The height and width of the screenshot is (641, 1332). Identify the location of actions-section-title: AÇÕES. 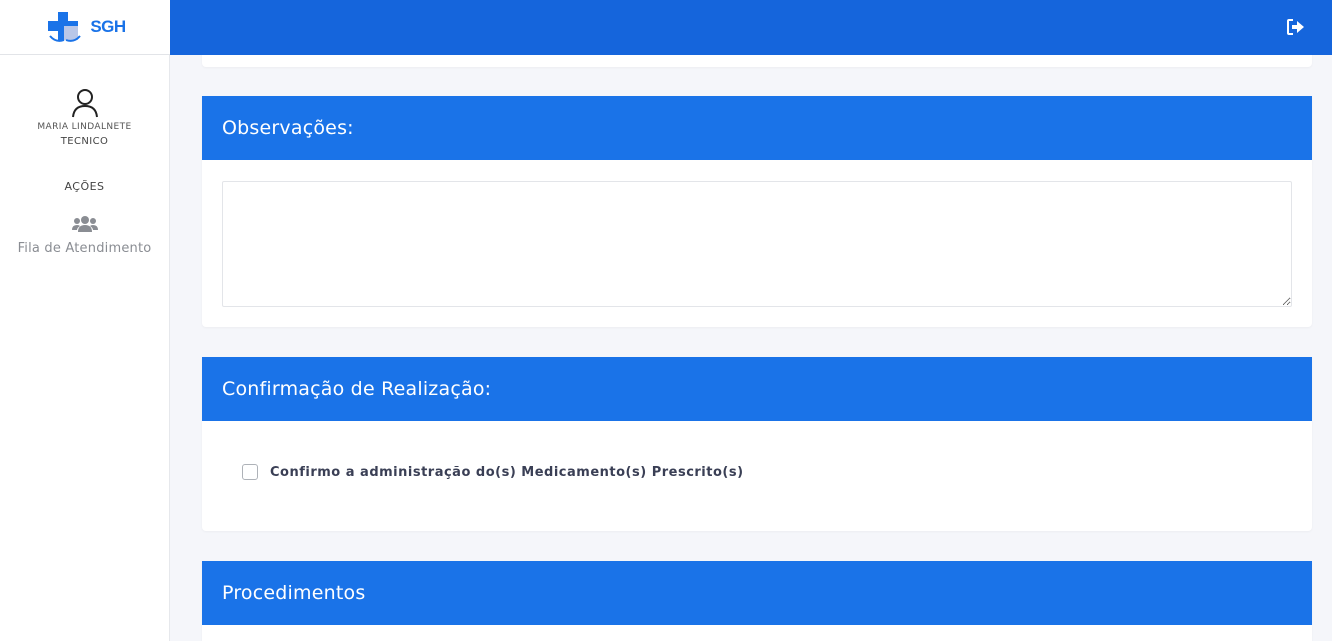
(84, 186).